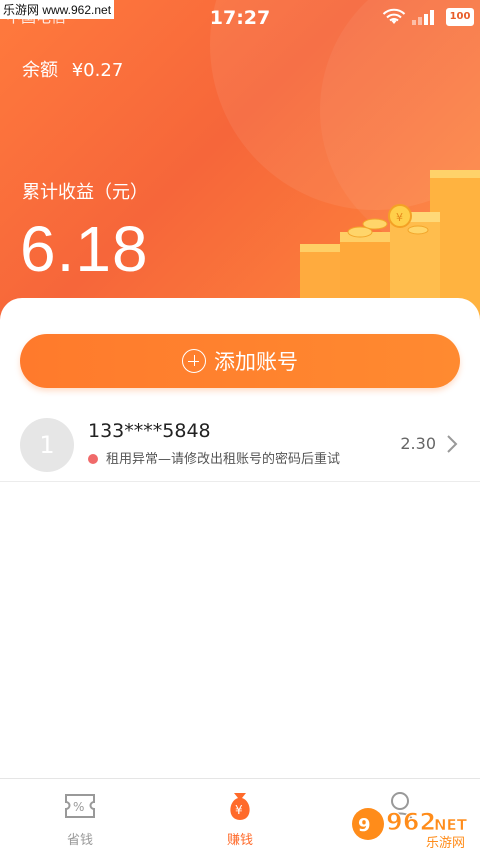 The image size is (480, 854). Describe the element at coordinates (423, 17) in the screenshot. I see `signal-icon` at that location.